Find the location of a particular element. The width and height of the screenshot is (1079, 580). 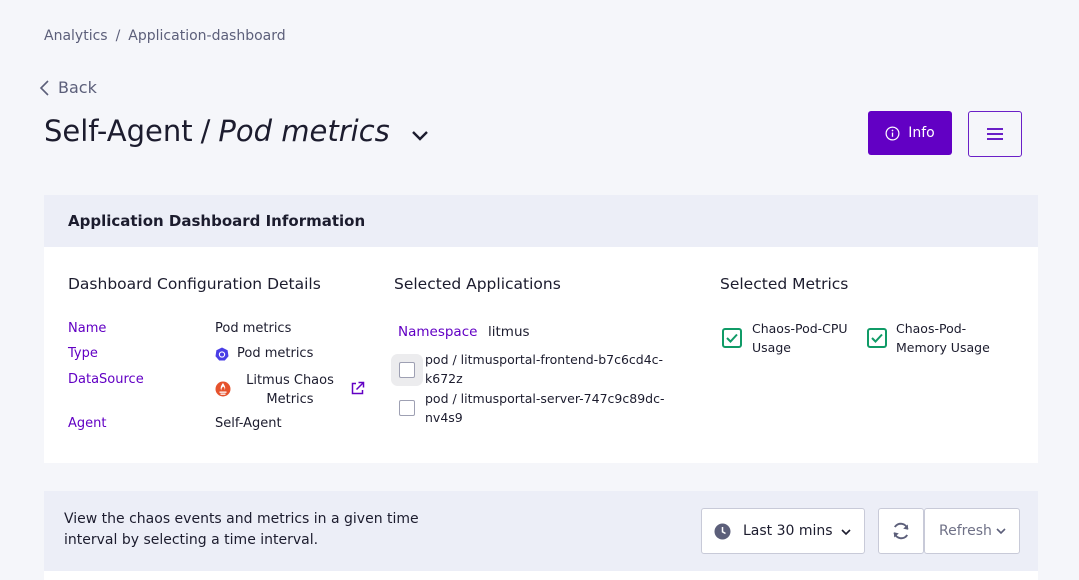

hamburger-menu-icon is located at coordinates (995, 134).